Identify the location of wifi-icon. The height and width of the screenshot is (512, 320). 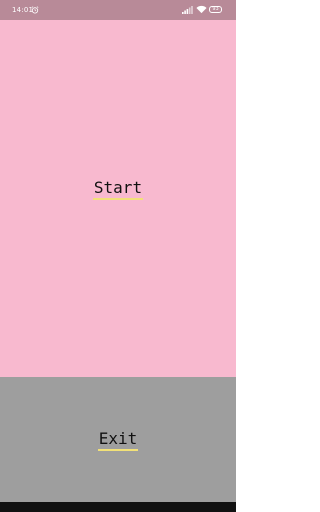
(201, 9).